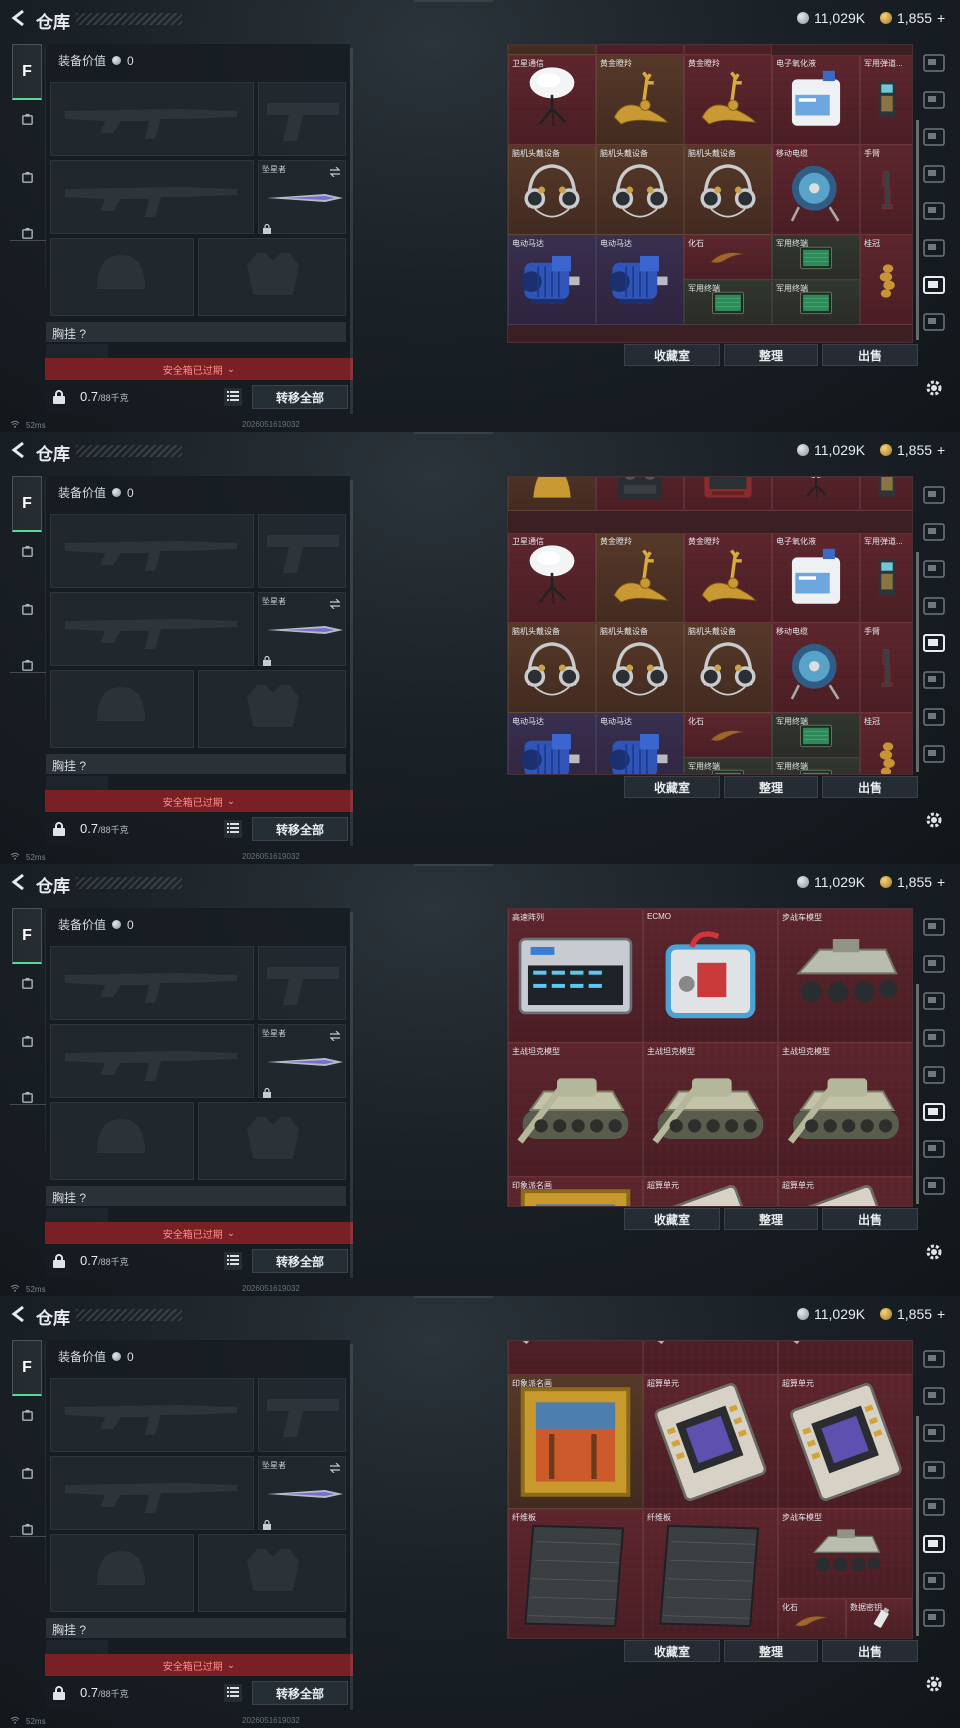  I want to click on inventory-item: 主战坦克模型, so click(845, 1110).